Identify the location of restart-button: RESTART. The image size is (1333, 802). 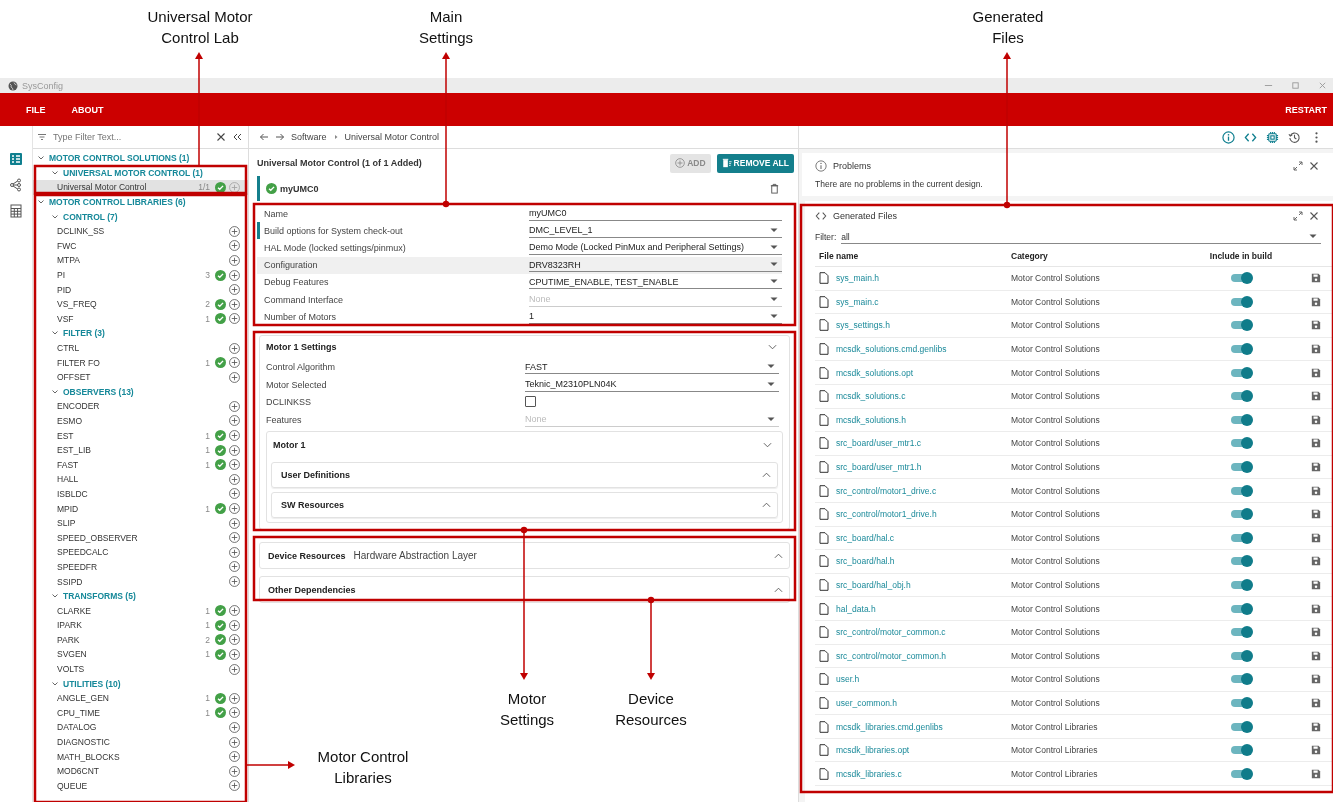
(1306, 109).